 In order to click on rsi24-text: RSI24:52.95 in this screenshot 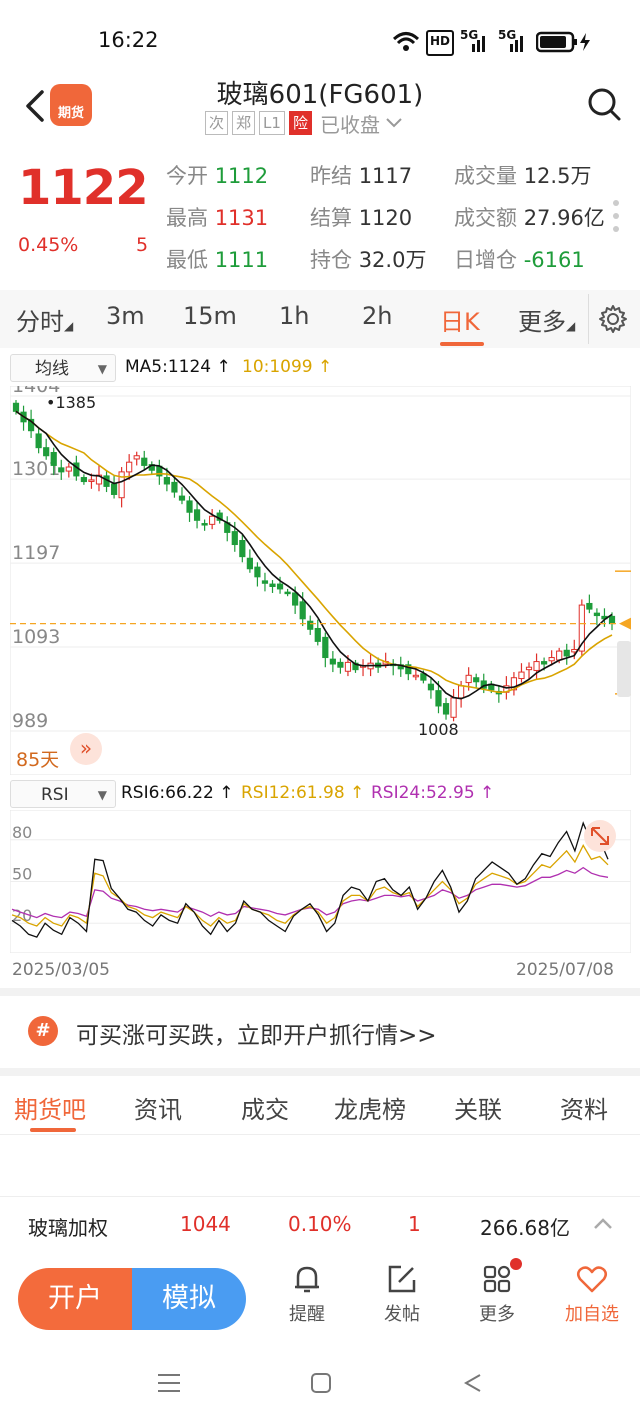, I will do `click(423, 793)`.